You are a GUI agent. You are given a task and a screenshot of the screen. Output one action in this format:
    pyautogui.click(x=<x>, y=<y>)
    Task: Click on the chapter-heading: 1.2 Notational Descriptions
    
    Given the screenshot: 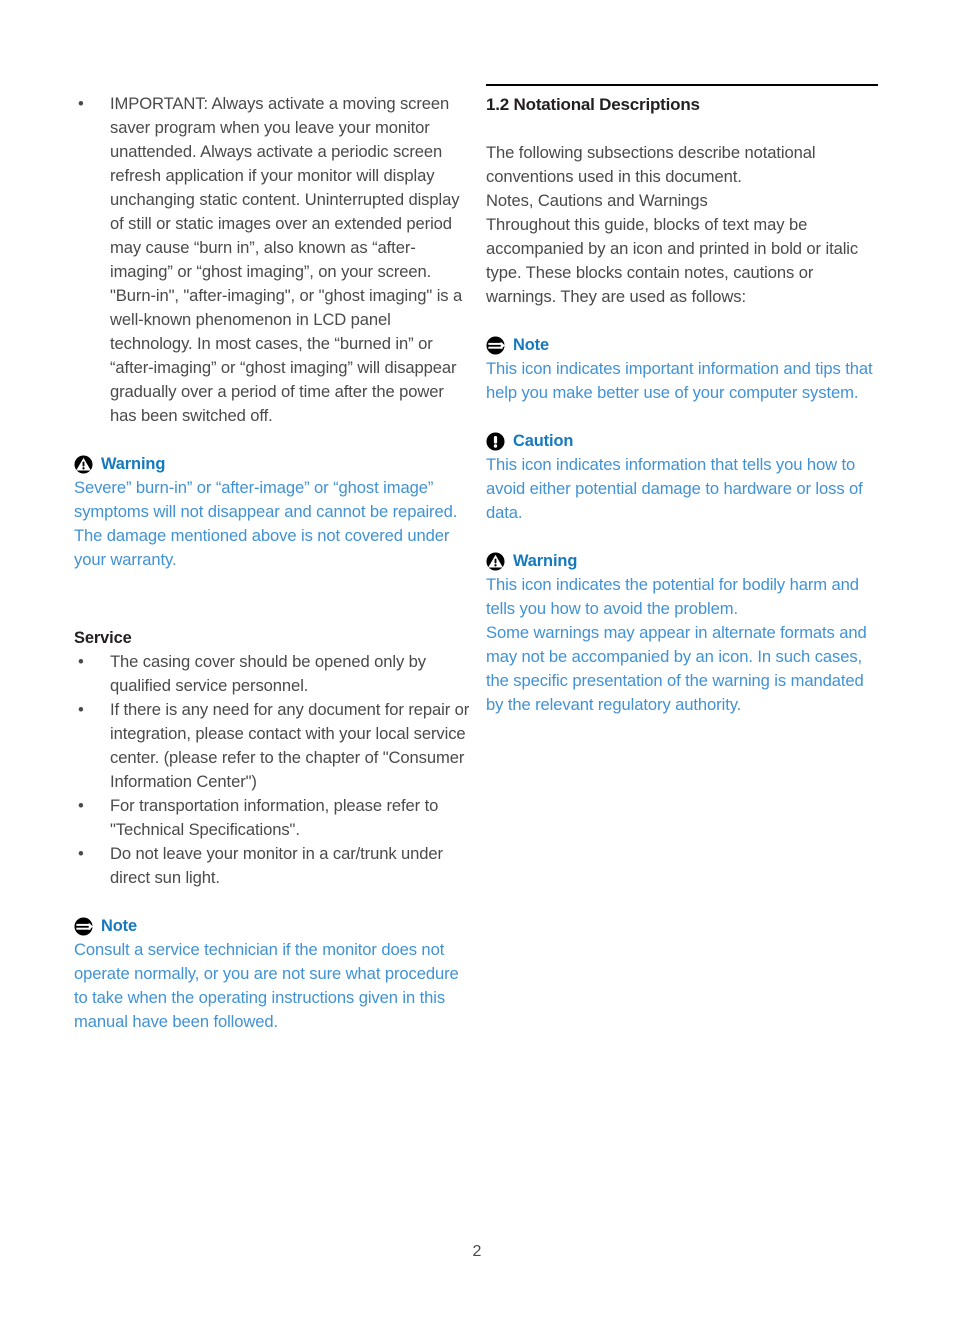 What is the action you would take?
    pyautogui.click(x=593, y=104)
    